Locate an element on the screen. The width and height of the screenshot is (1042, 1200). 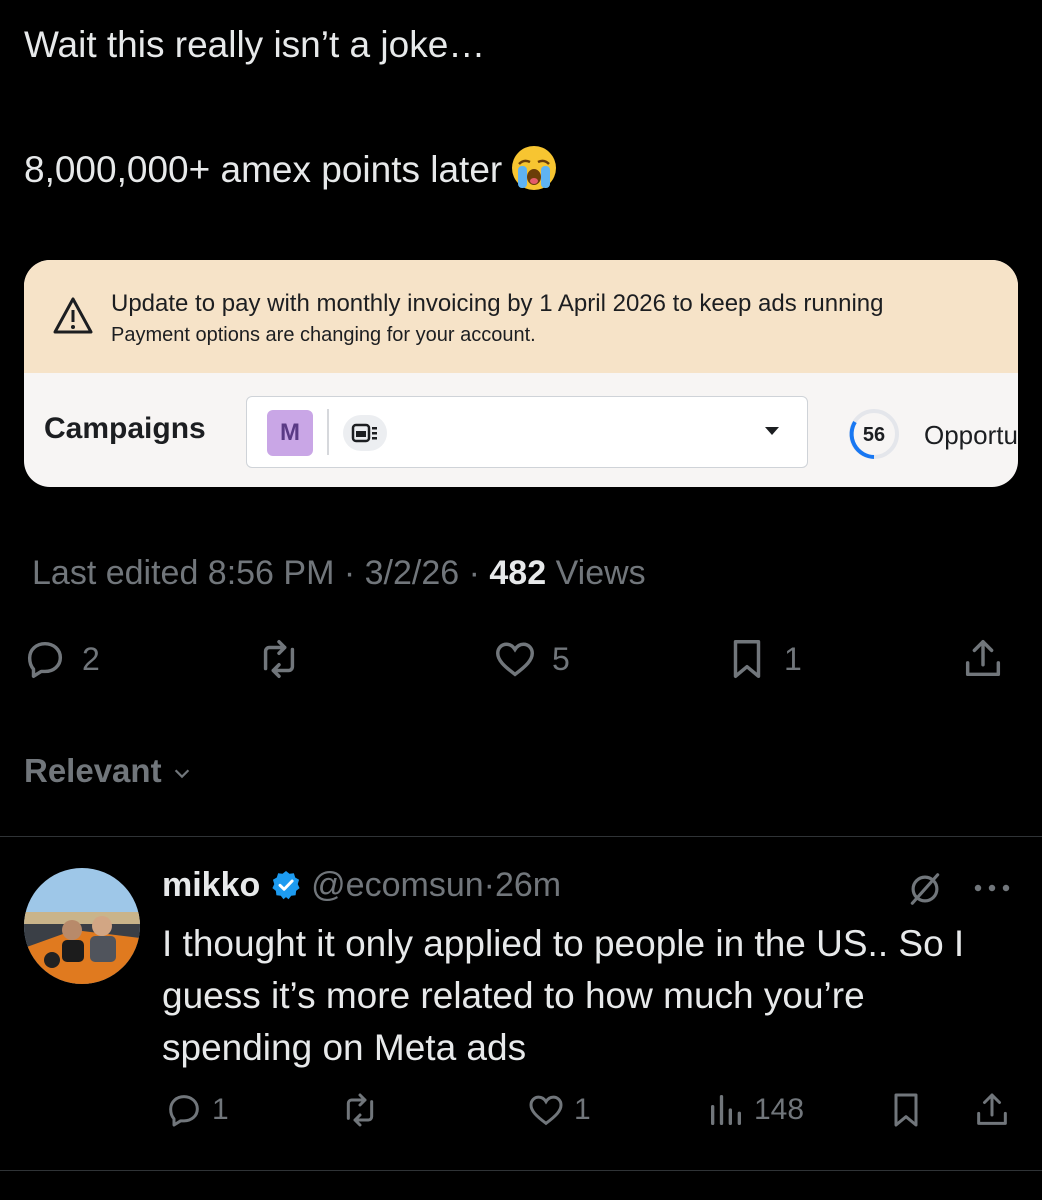
account-badge: M is located at coordinates (290, 433).